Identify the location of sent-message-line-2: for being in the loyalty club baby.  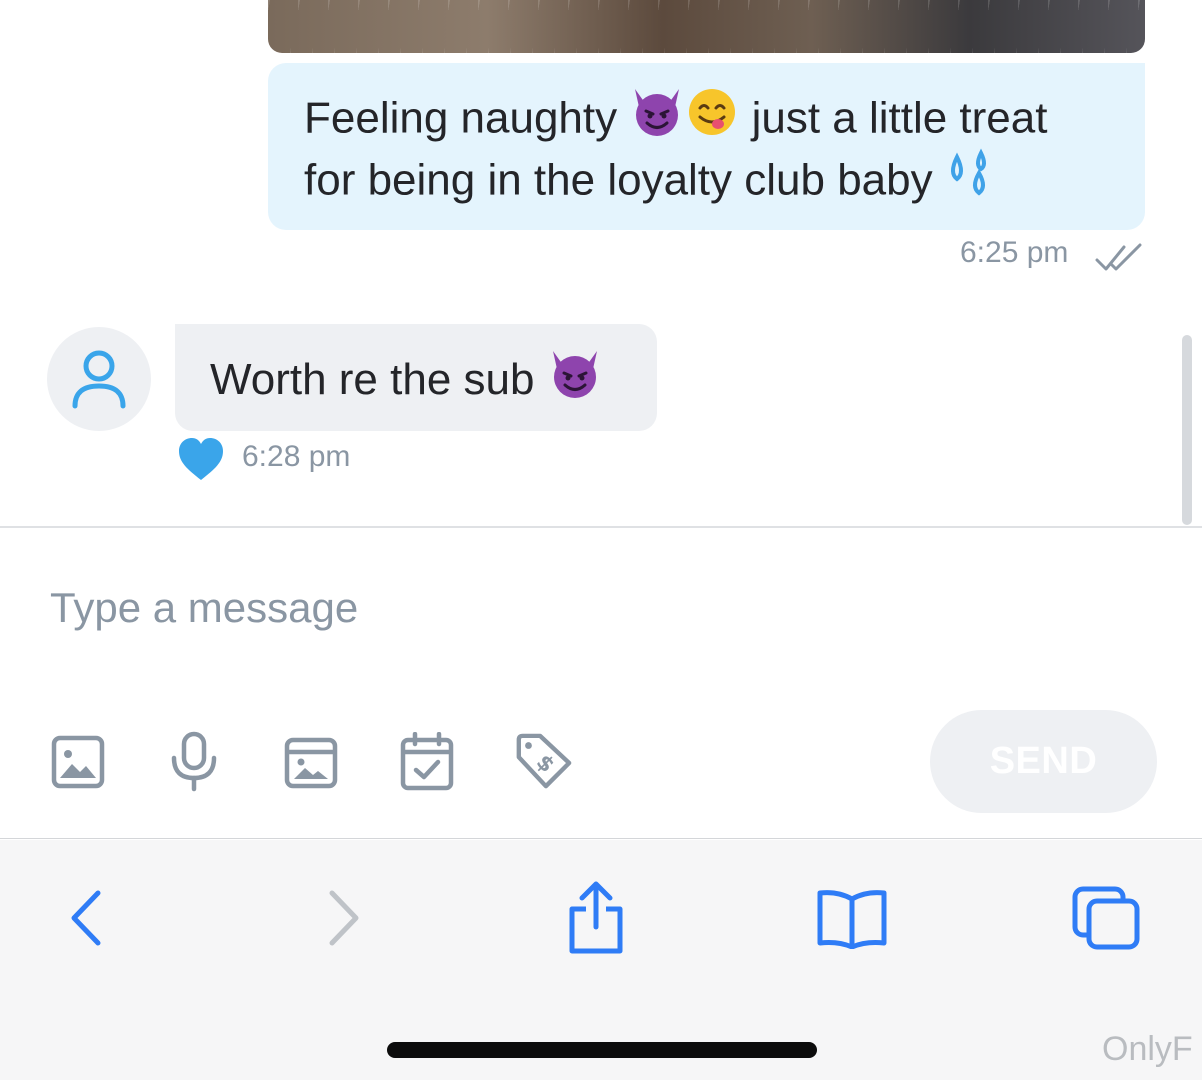
(651, 181).